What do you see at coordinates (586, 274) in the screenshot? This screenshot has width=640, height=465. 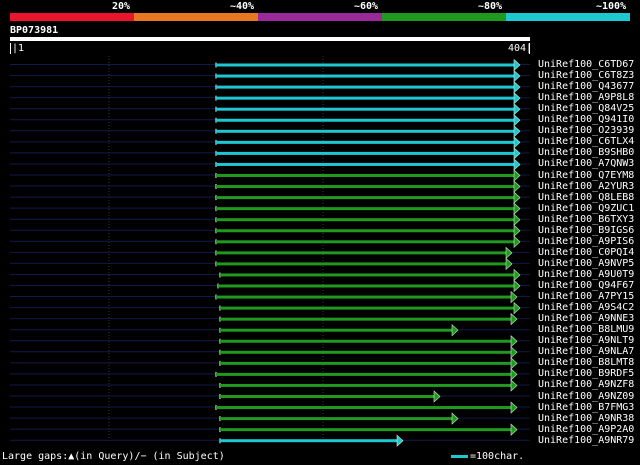 I see `hit-label: UniRef100_A9U0T9` at bounding box center [586, 274].